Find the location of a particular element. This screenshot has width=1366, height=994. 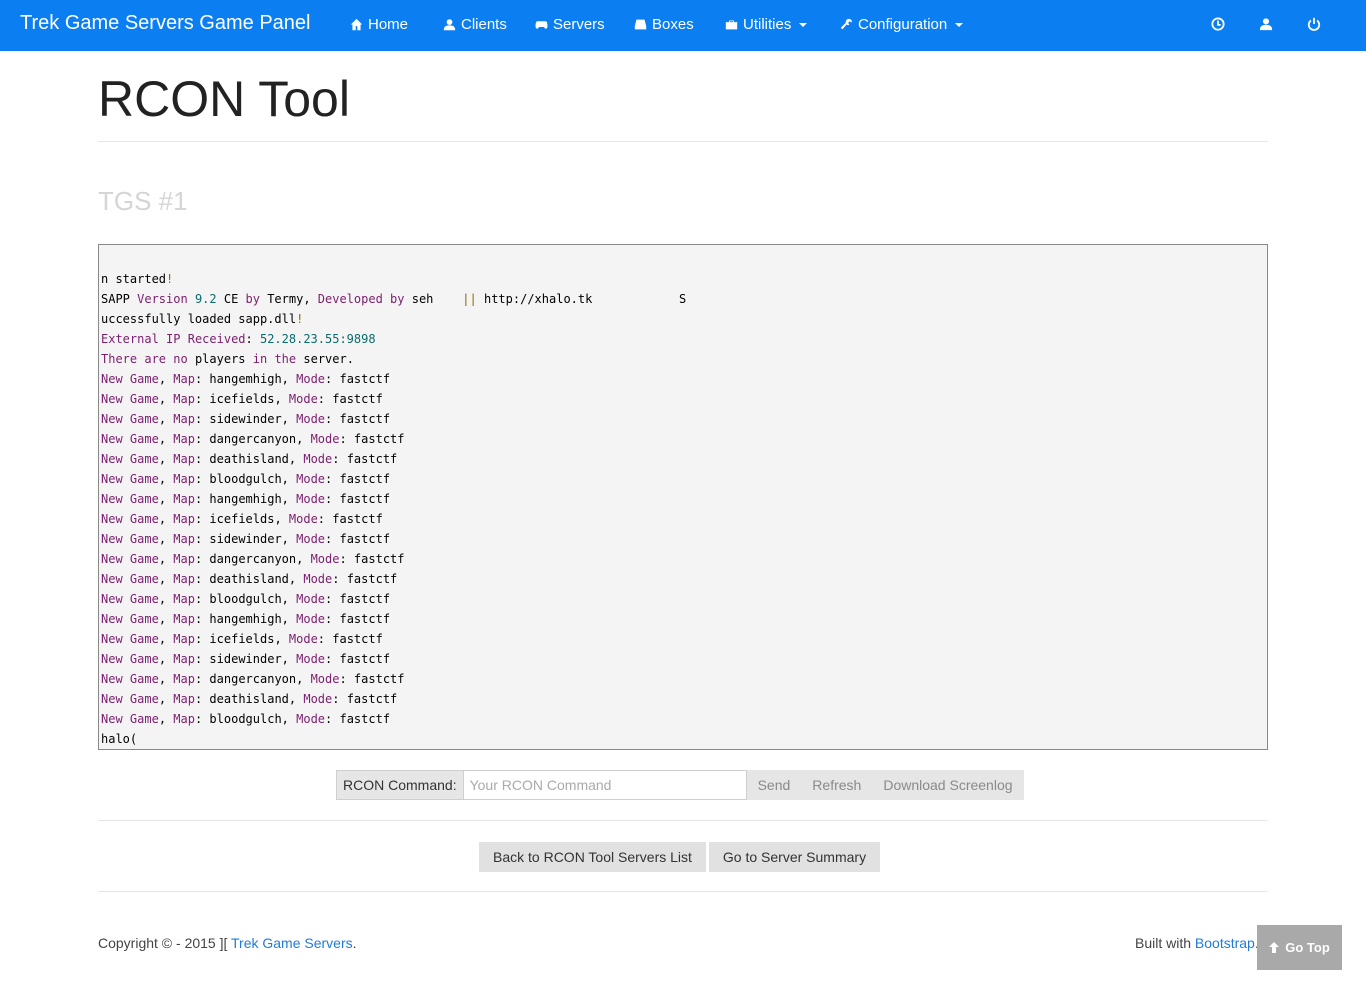

nav-boxes: Boxes is located at coordinates (664, 24).